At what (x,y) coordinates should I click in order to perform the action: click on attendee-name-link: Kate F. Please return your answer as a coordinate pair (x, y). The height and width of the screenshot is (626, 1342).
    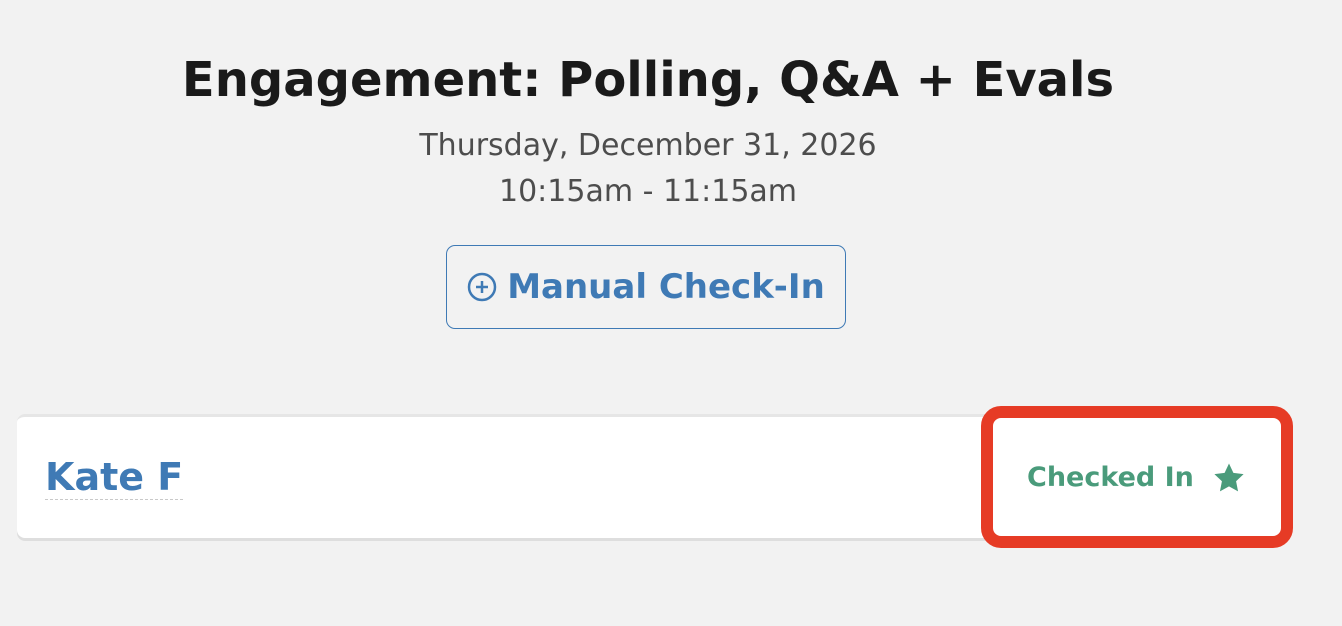
    Looking at the image, I should click on (114, 477).